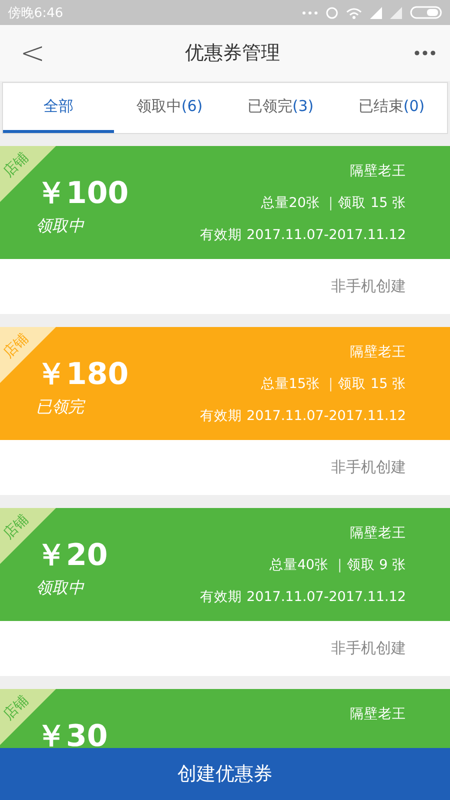 This screenshot has width=450, height=800. Describe the element at coordinates (61, 407) in the screenshot. I see `coupon-status: 已领完` at that location.